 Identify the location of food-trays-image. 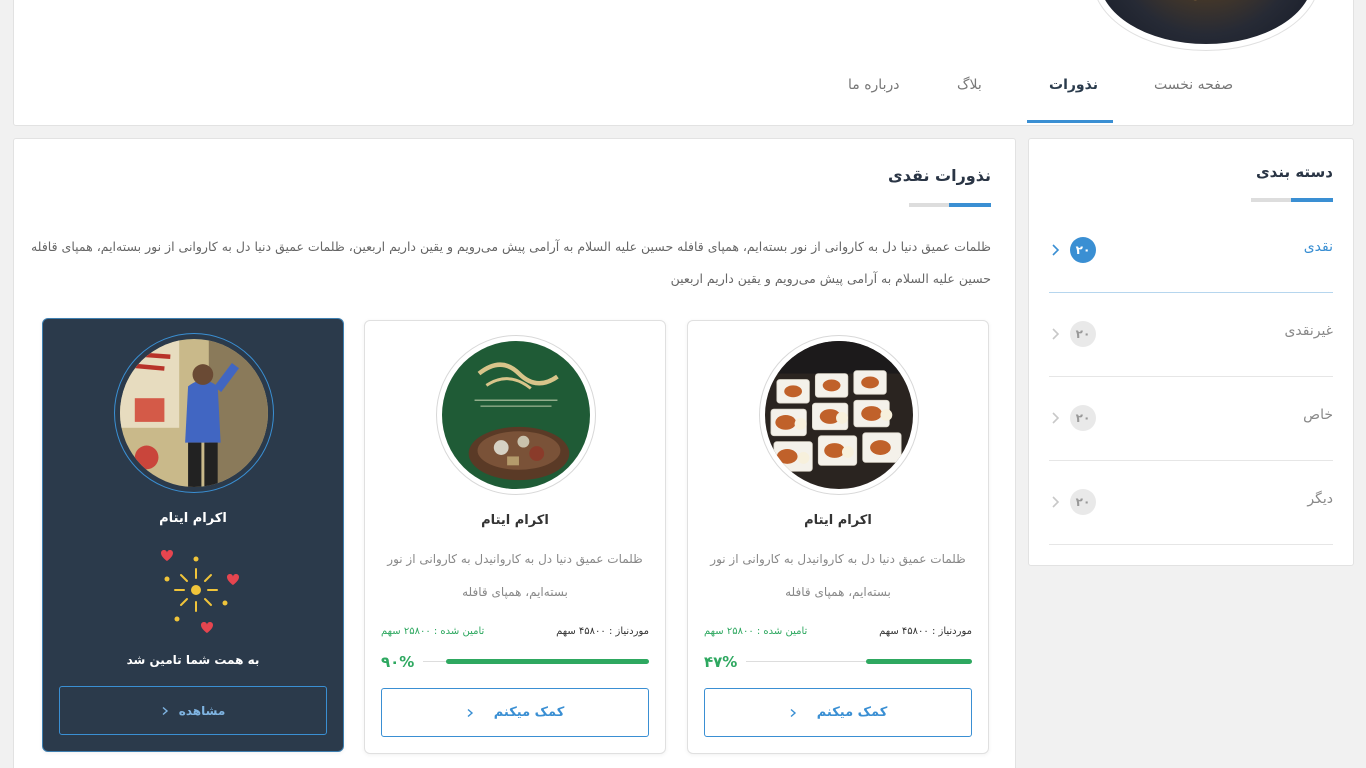
(839, 415).